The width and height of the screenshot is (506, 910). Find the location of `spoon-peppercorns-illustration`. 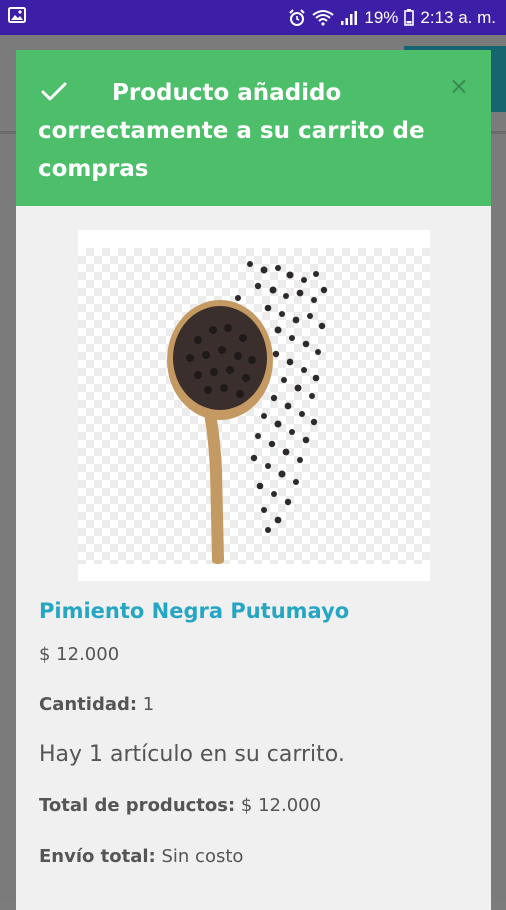

spoon-peppercorns-illustration is located at coordinates (247, 412).